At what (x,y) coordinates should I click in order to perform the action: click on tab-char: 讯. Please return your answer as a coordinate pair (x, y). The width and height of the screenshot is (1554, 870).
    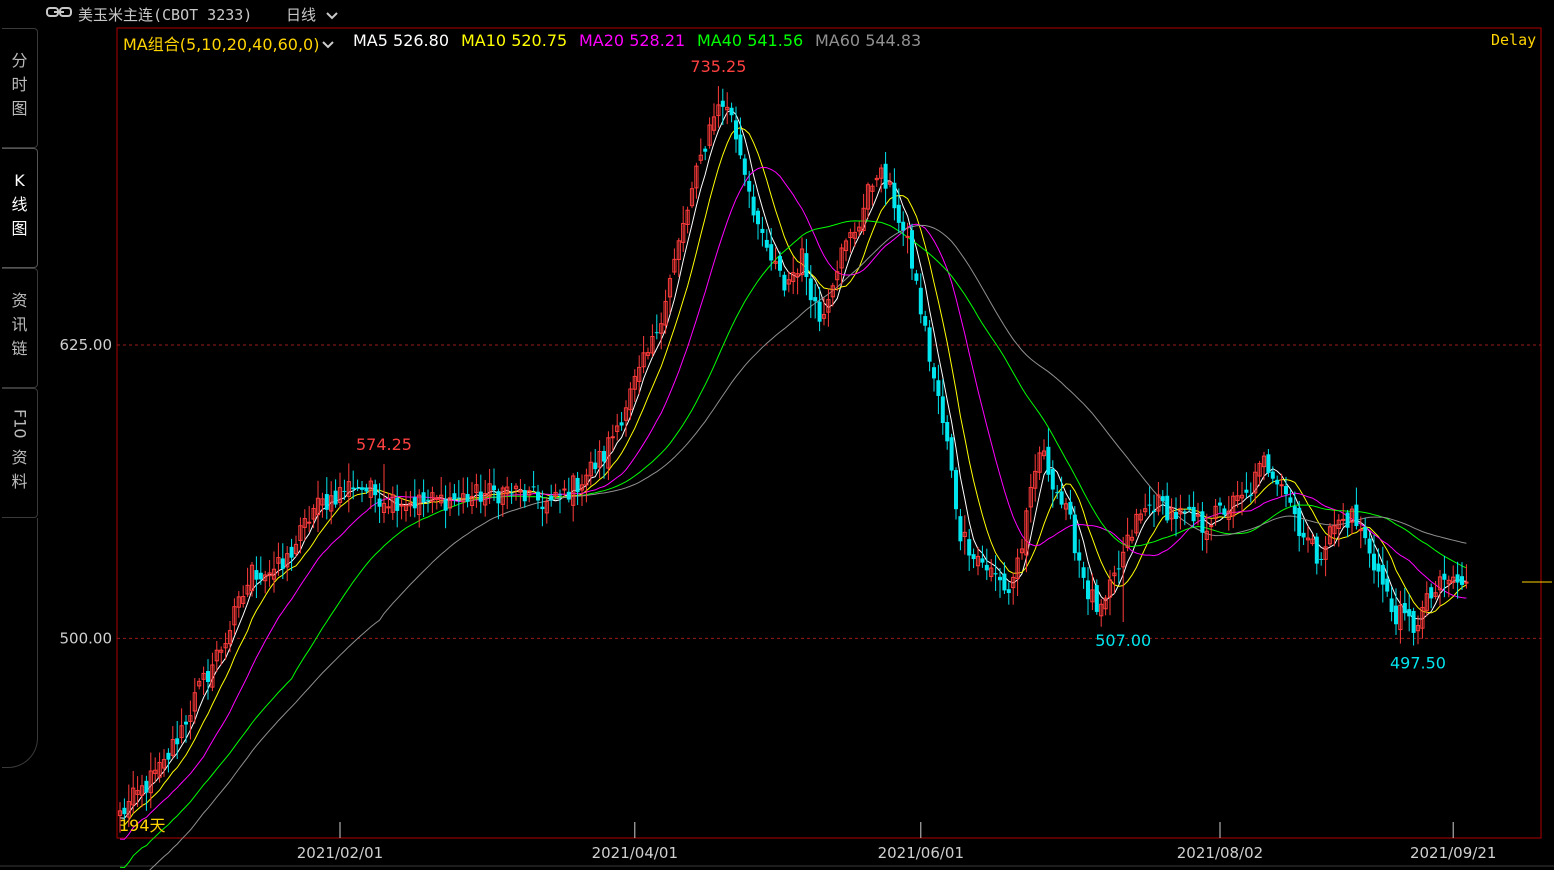
    Looking at the image, I should click on (19, 324).